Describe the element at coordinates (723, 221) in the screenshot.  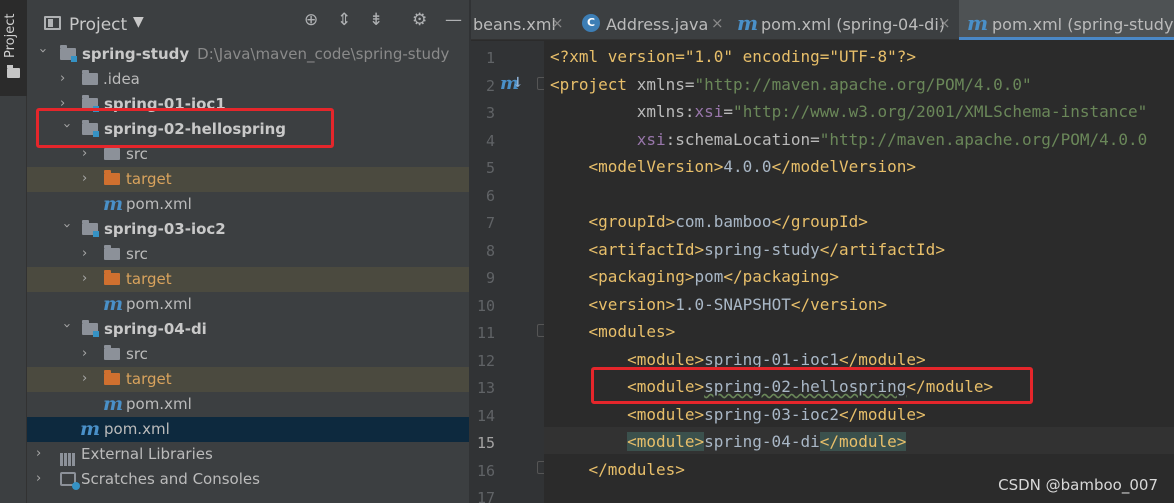
I see `group-id: com.bamboo` at that location.